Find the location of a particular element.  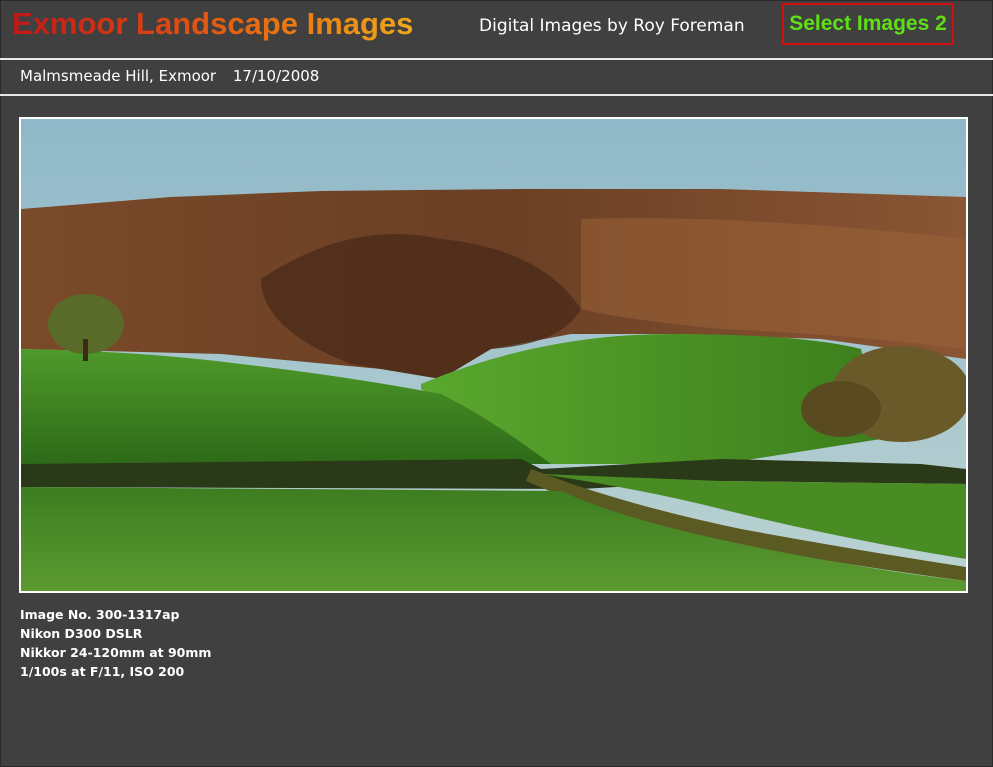

select-images-button: Select Images 2 is located at coordinates (868, 24).